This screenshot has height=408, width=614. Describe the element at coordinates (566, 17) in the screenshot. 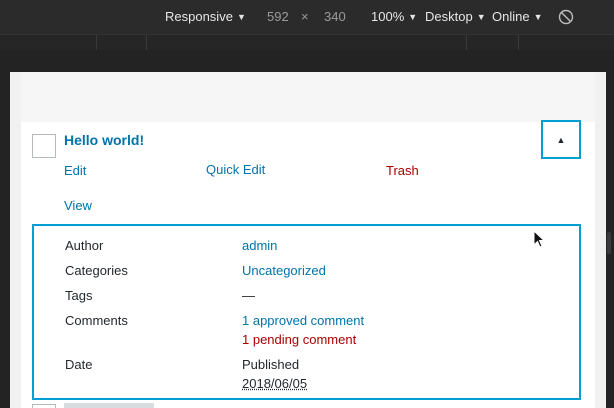

I see `rotate-icon` at that location.